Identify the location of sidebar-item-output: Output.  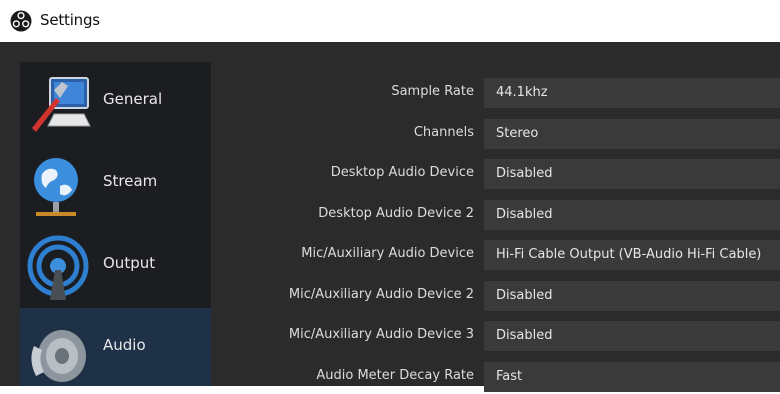
(115, 267).